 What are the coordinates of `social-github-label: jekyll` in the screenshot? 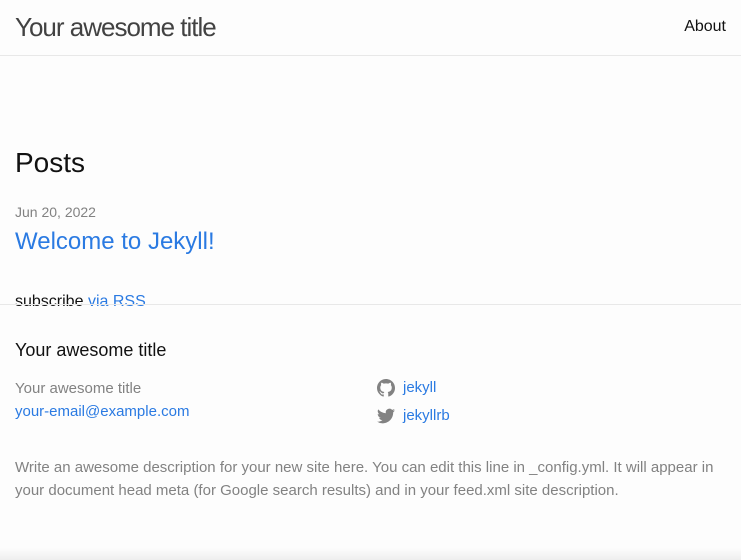 It's located at (420, 387).